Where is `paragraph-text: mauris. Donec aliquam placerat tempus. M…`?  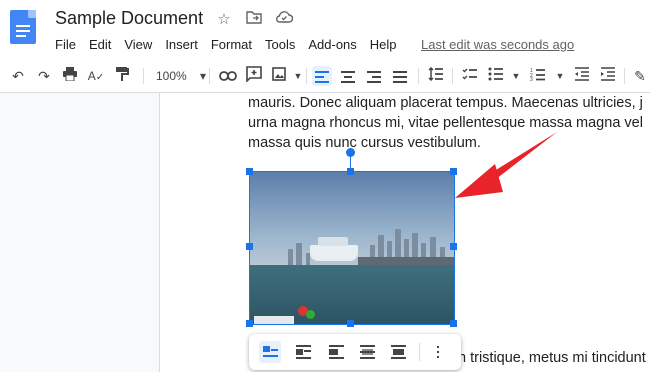 paragraph-text: mauris. Donec aliquam placerat tempus. M… is located at coordinates (445, 123).